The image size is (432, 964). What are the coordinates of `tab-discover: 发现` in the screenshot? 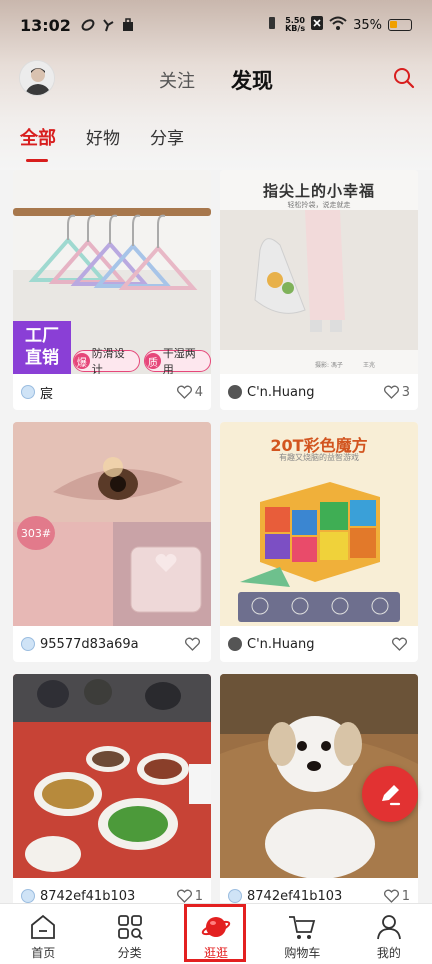 It's located at (252, 80).